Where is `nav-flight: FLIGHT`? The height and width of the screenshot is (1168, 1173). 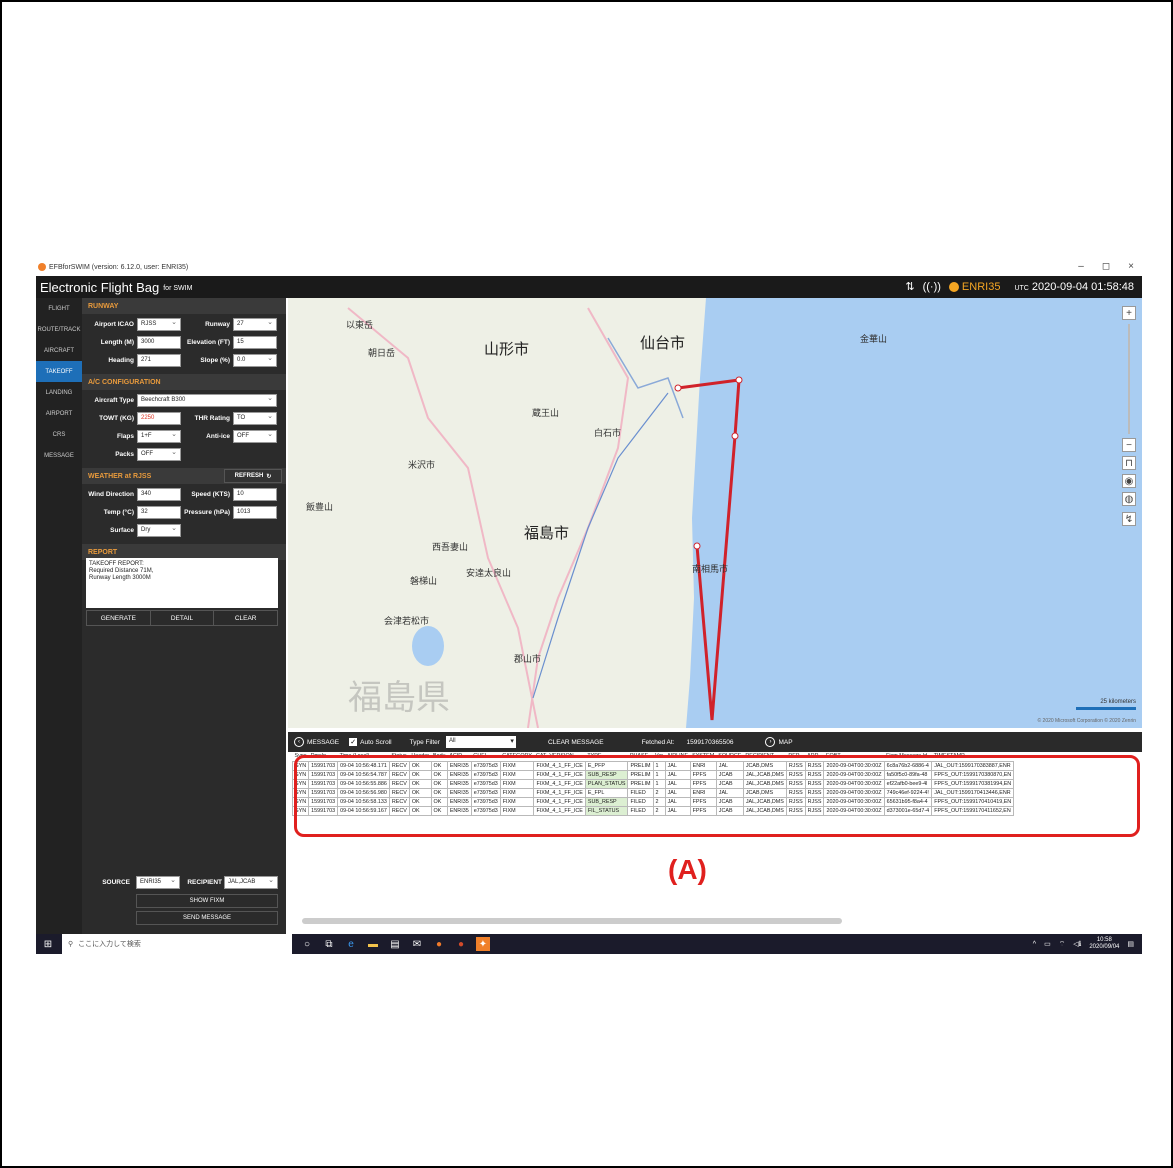
nav-flight: FLIGHT is located at coordinates (59, 308).